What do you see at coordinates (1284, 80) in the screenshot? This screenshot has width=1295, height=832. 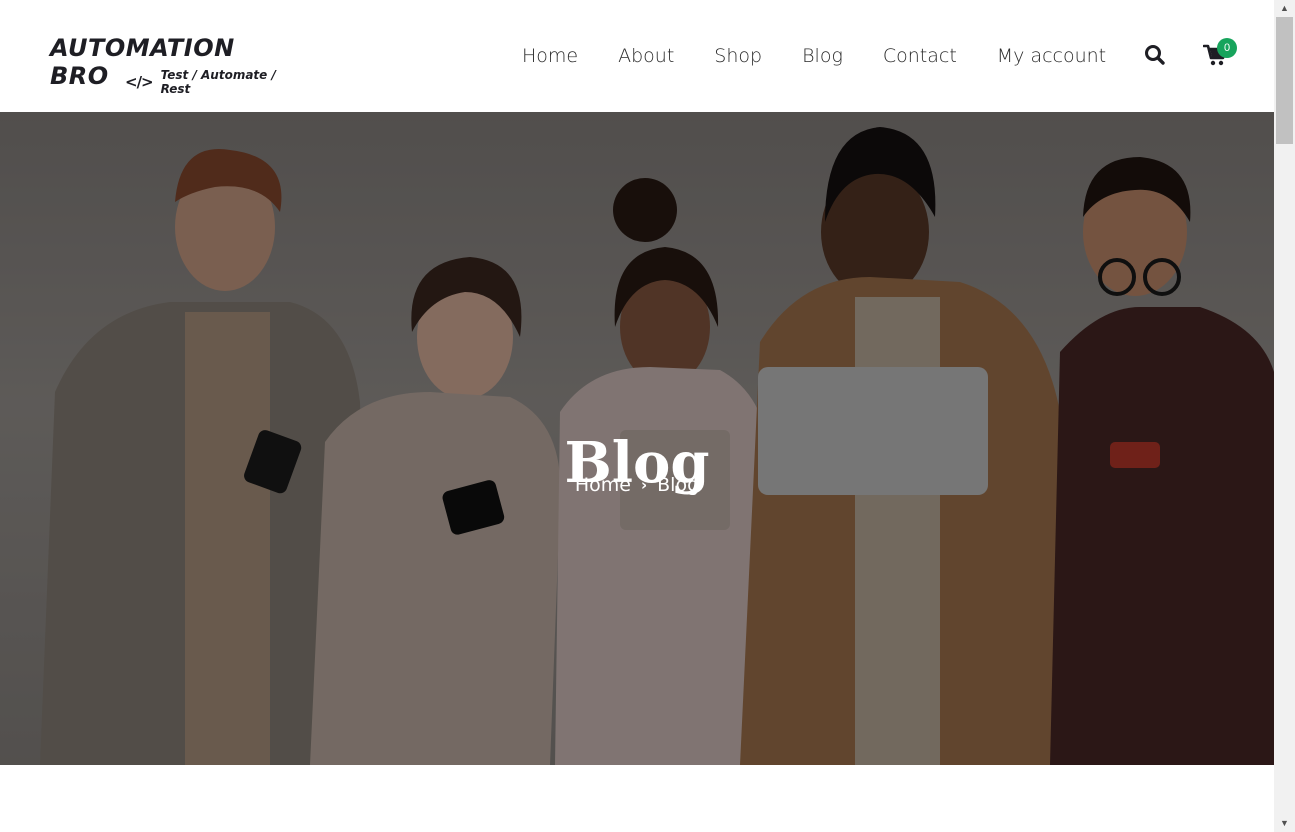 I see `scrollbar-thumb` at bounding box center [1284, 80].